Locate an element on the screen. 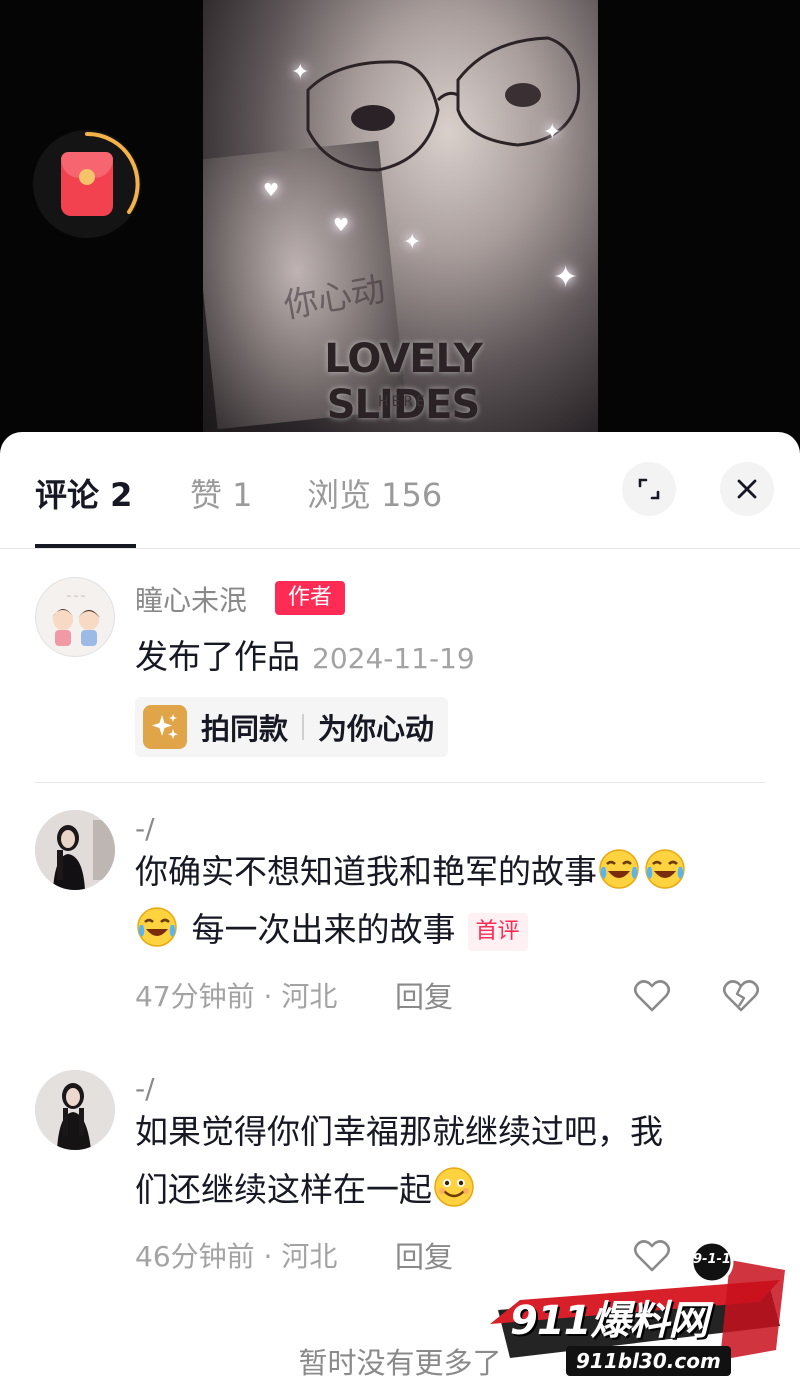 This screenshot has width=800, height=1389. watermark-badge: 9-1-1 is located at coordinates (712, 1259).